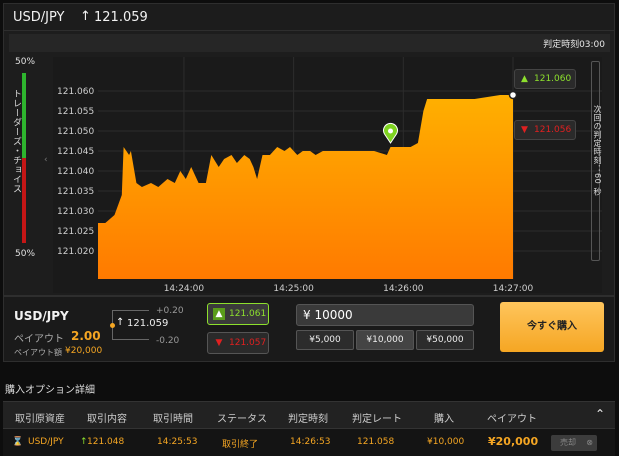 The image size is (619, 456). Describe the element at coordinates (391, 131) in the screenshot. I see `entry-marker-dot` at that location.